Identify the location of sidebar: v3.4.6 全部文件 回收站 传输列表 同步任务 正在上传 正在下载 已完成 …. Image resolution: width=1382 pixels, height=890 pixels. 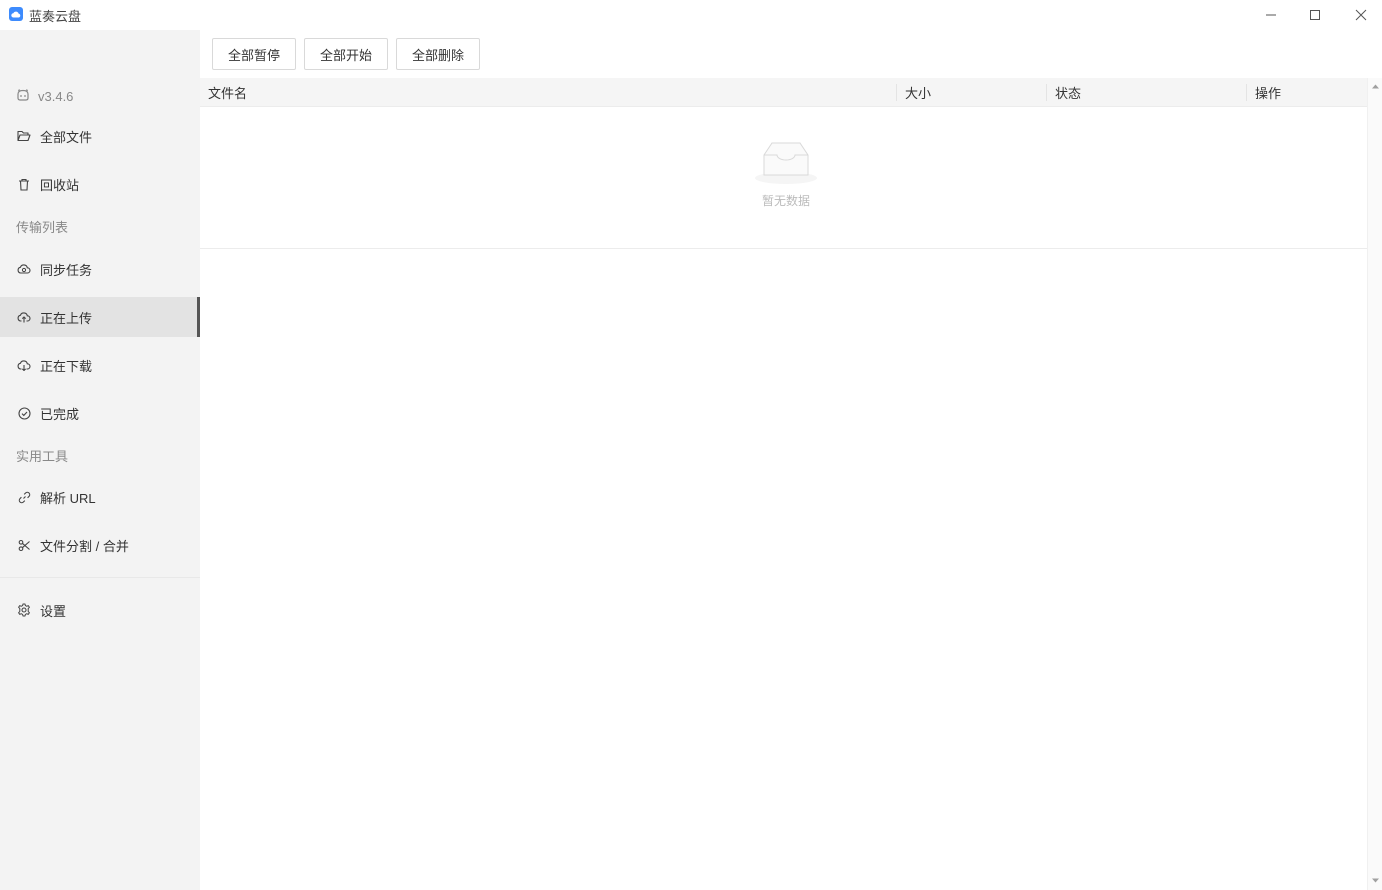
(100, 460).